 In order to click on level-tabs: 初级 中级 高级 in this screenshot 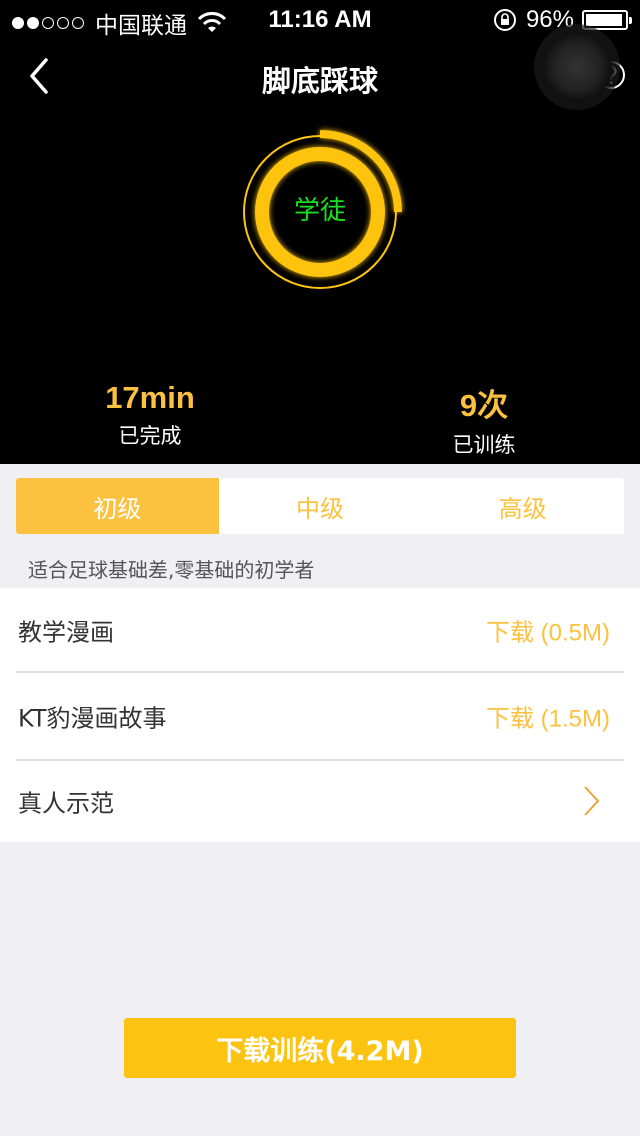, I will do `click(320, 506)`.